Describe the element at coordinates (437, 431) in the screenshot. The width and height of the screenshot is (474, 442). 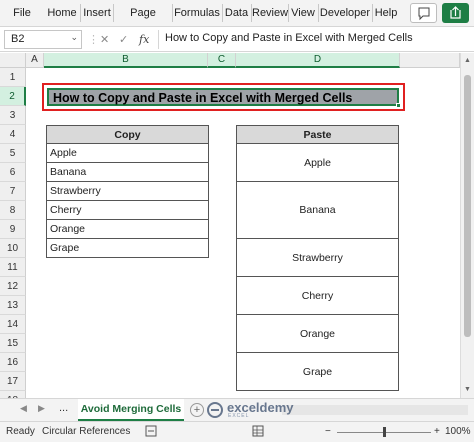
I see `zoom-in-icon: +` at that location.